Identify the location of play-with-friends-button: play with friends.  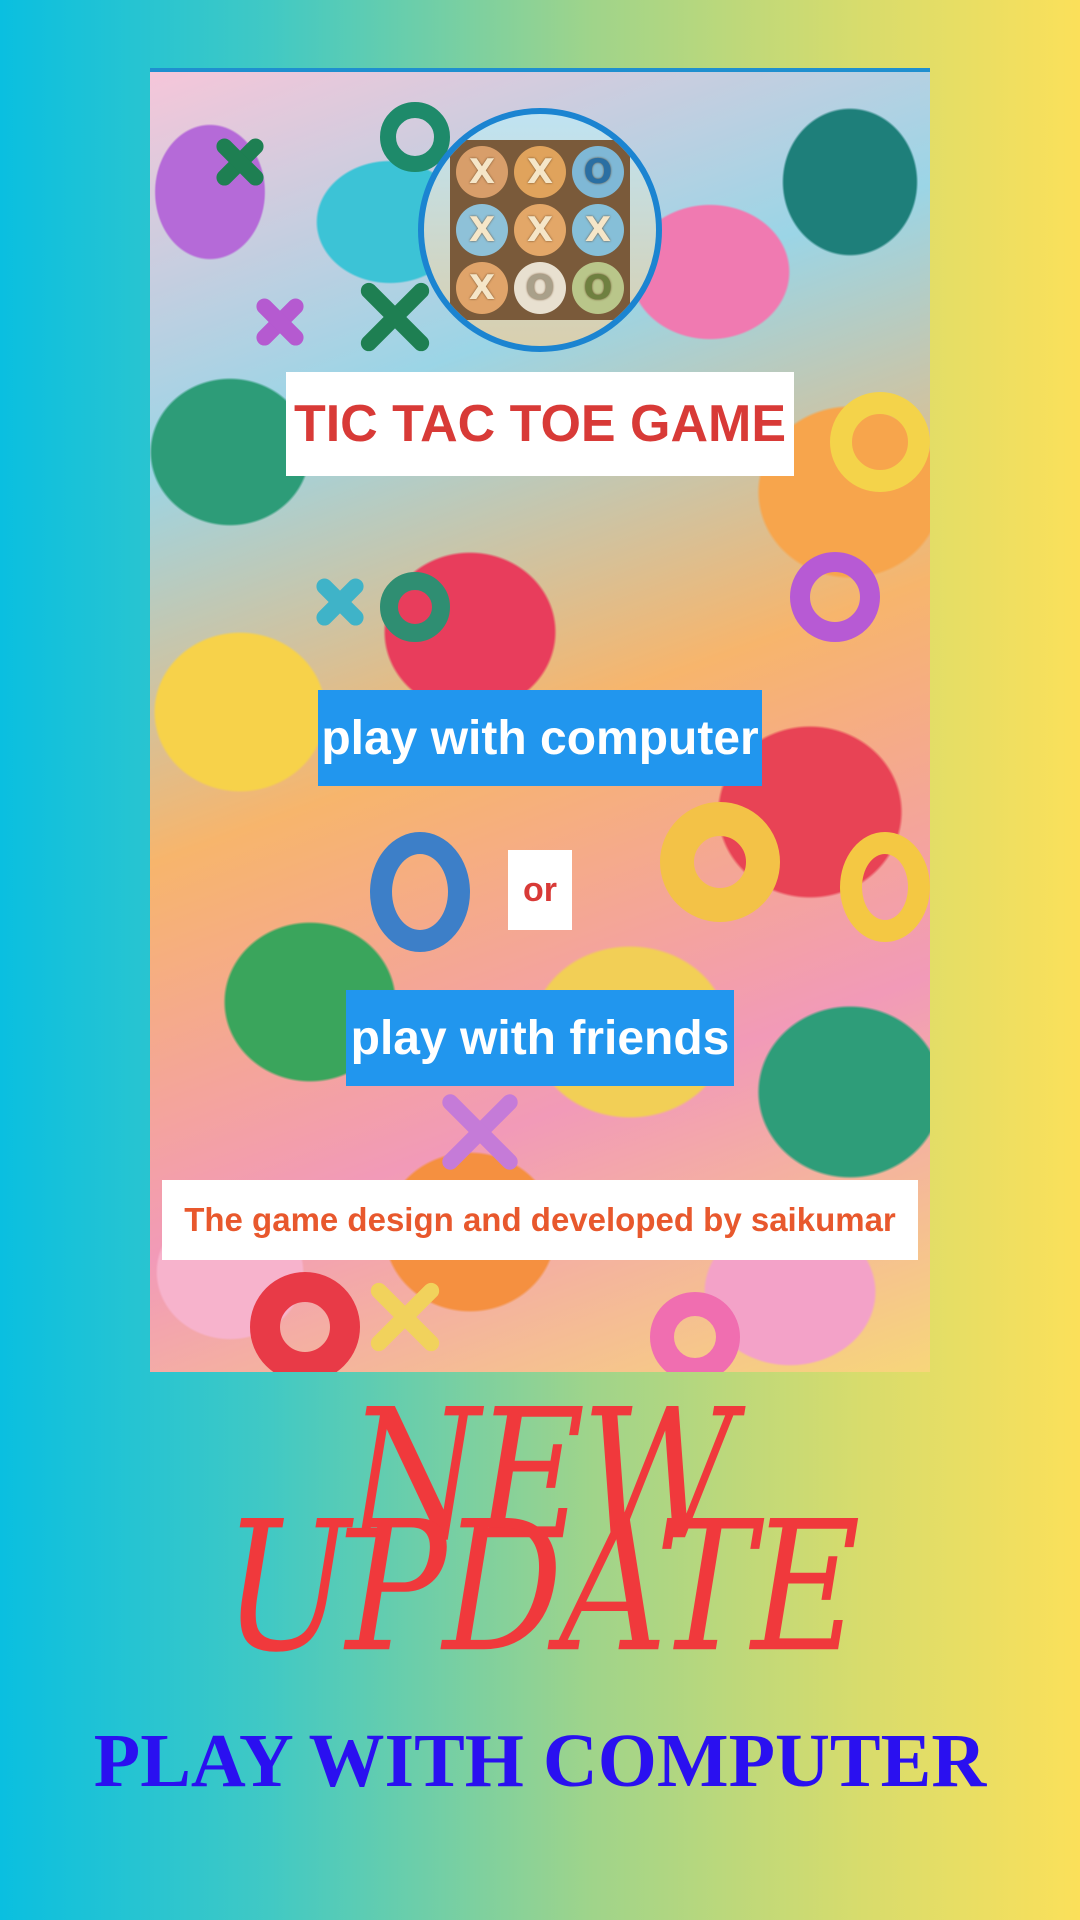
(540, 1038).